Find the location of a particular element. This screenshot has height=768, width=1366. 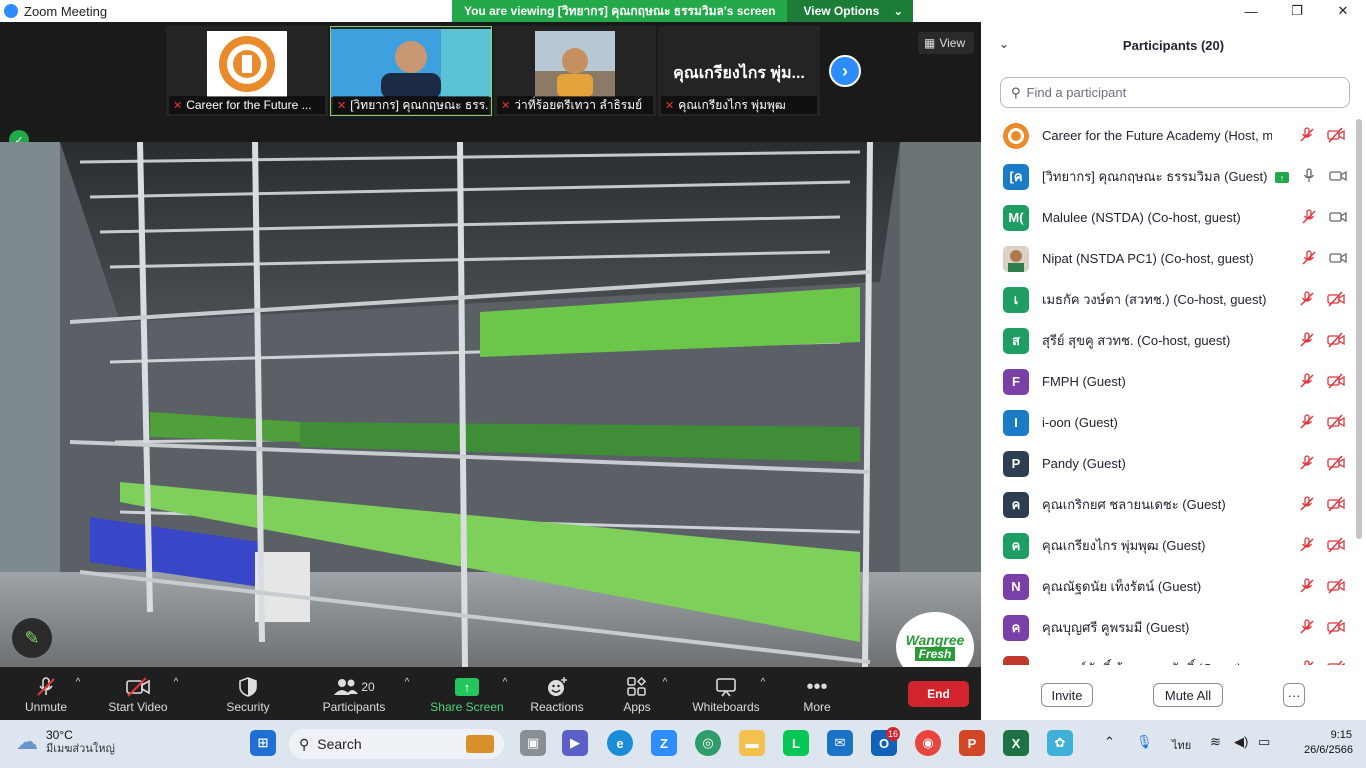

zoom-taskbar-icon: Z is located at coordinates (664, 743).